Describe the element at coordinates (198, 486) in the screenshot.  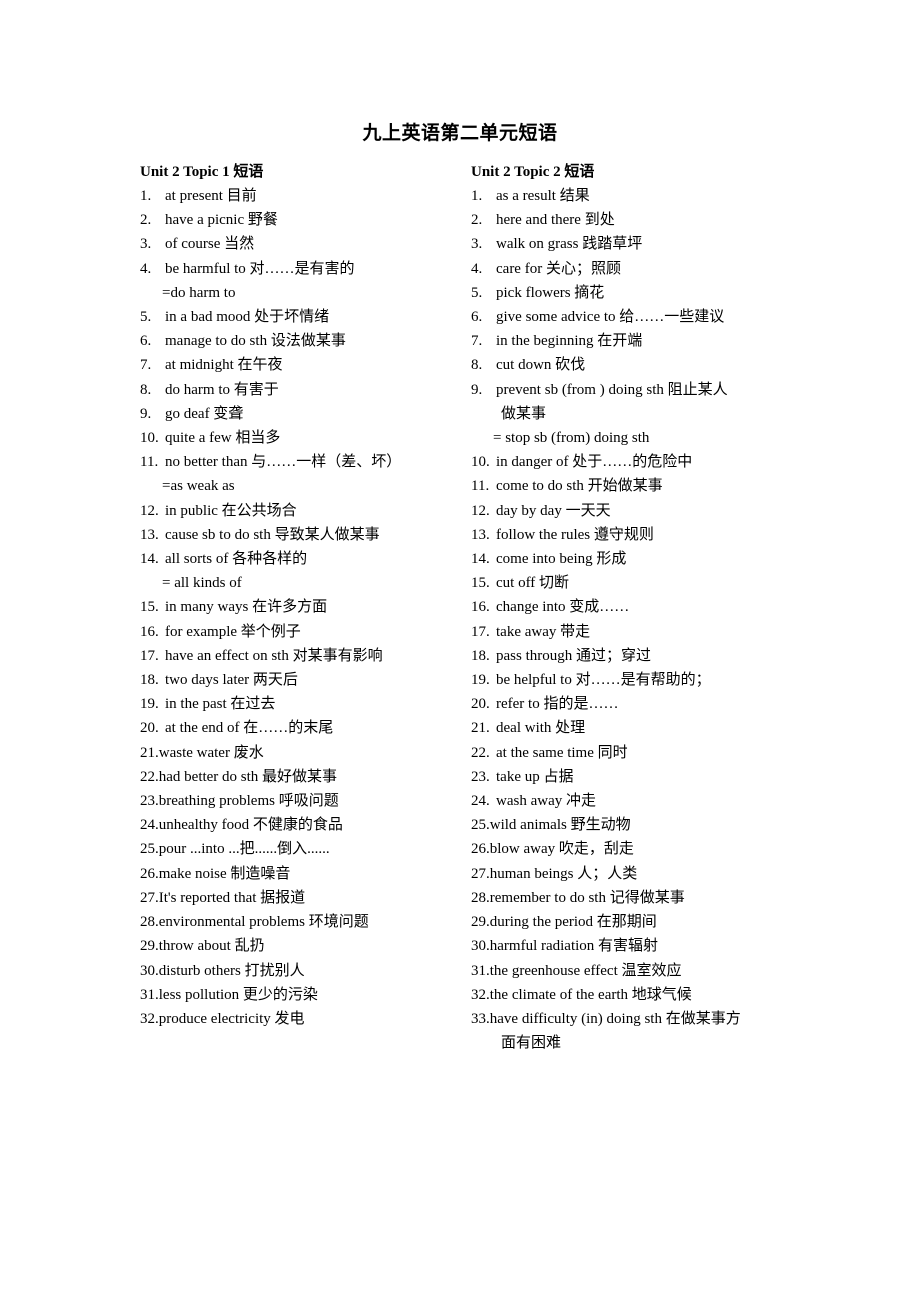
I see `phrase-continuation-line: =as weak as` at that location.